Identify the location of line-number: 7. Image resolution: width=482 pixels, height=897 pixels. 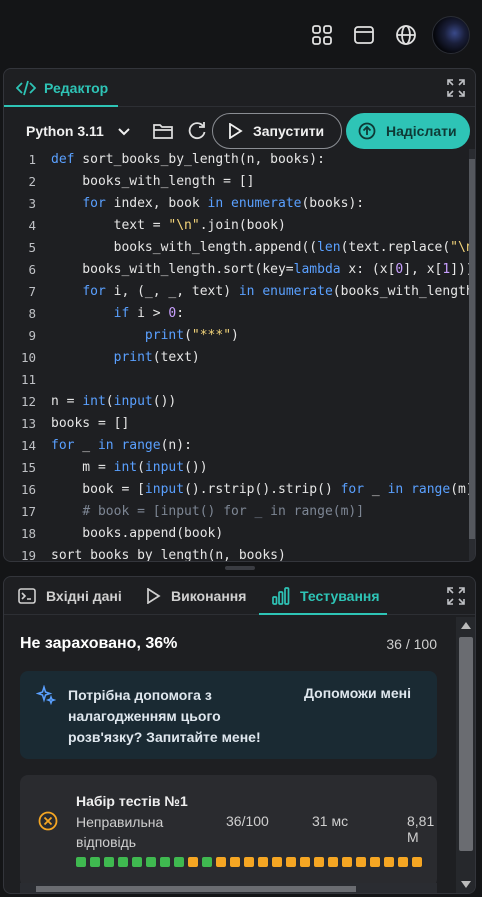
(32, 291).